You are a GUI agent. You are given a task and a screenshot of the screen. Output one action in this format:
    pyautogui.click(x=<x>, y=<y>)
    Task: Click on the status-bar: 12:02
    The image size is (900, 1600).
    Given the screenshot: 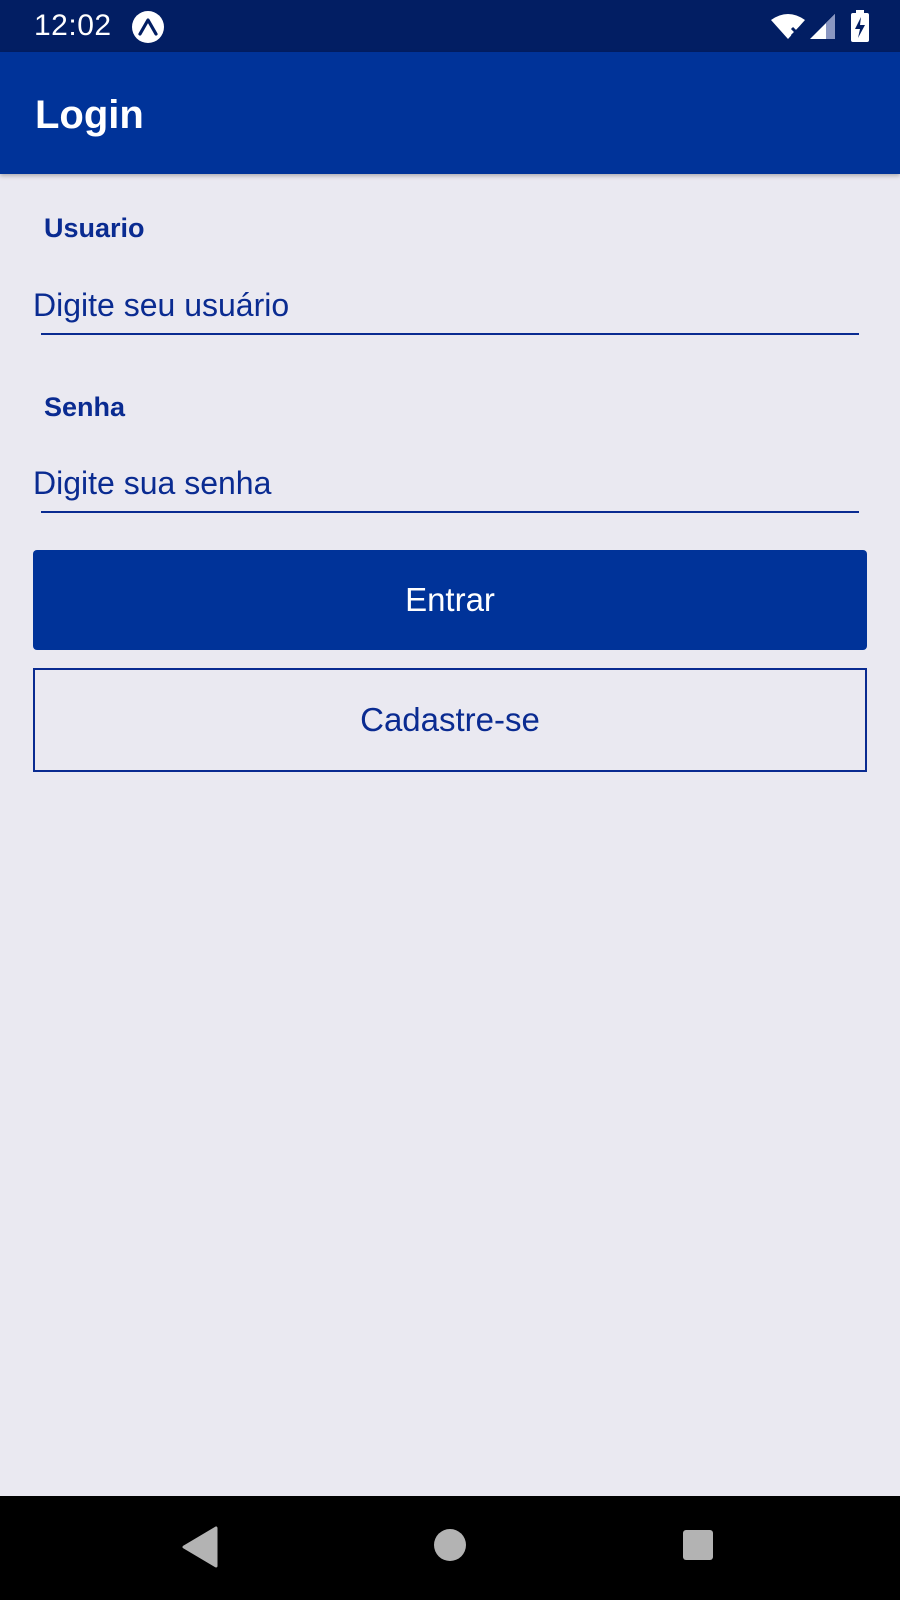 What is the action you would take?
    pyautogui.click(x=450, y=26)
    